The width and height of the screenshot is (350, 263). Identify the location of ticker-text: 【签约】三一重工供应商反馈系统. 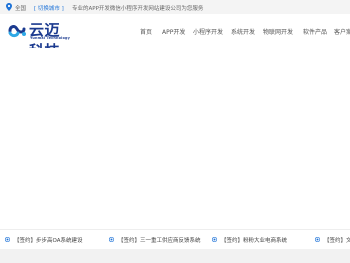
(159, 241).